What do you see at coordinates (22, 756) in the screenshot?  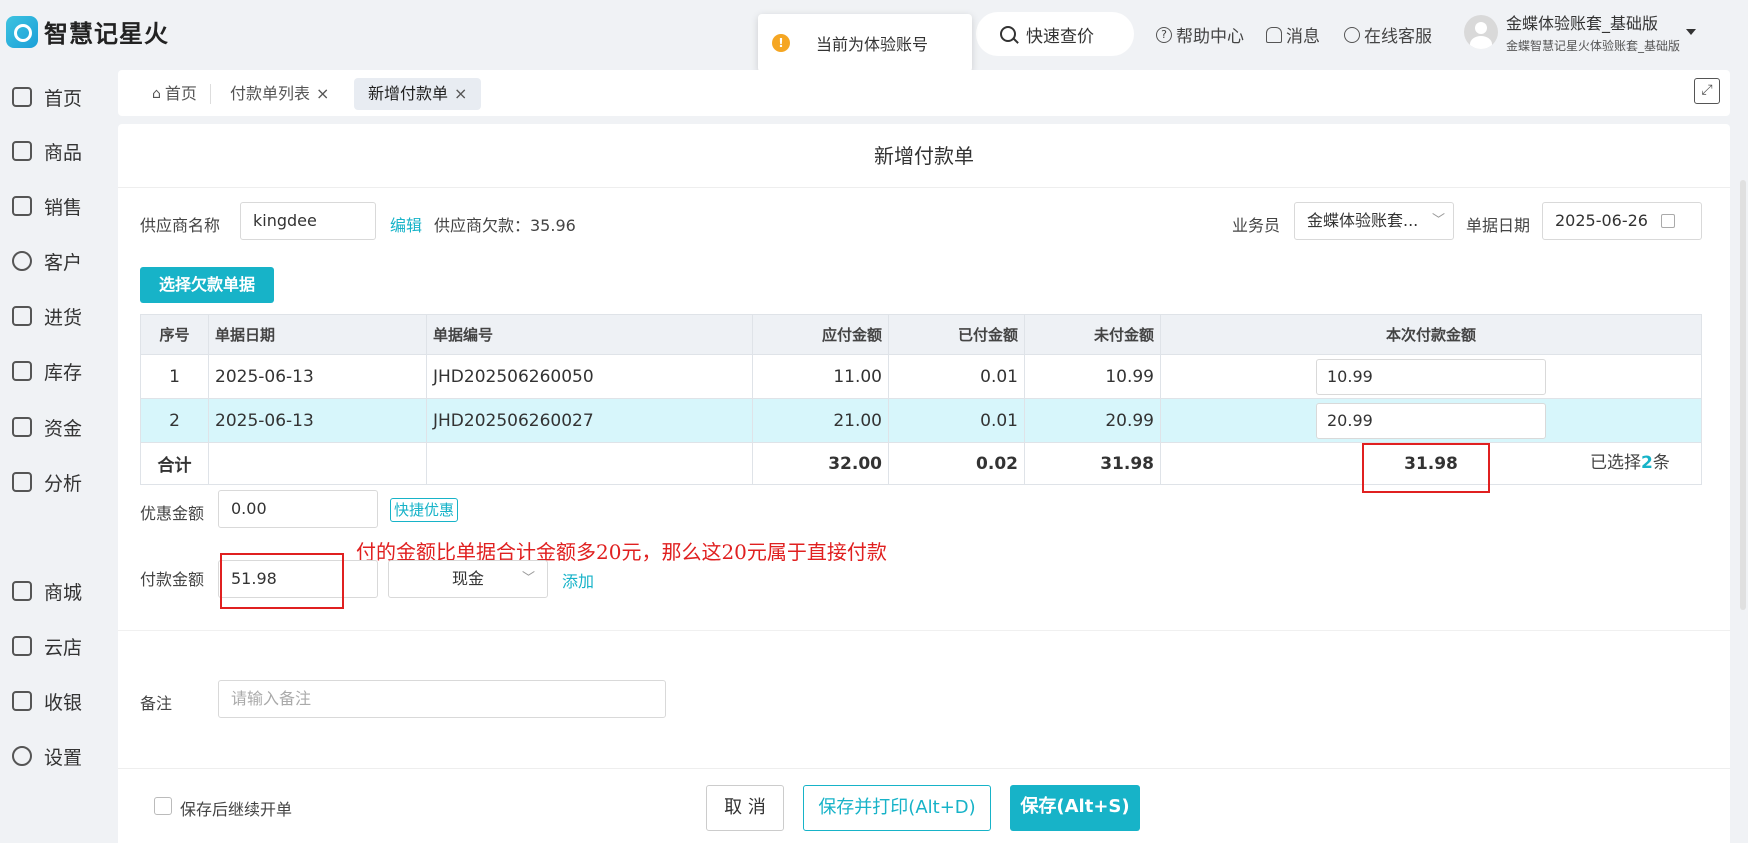 I see `gear-icon` at bounding box center [22, 756].